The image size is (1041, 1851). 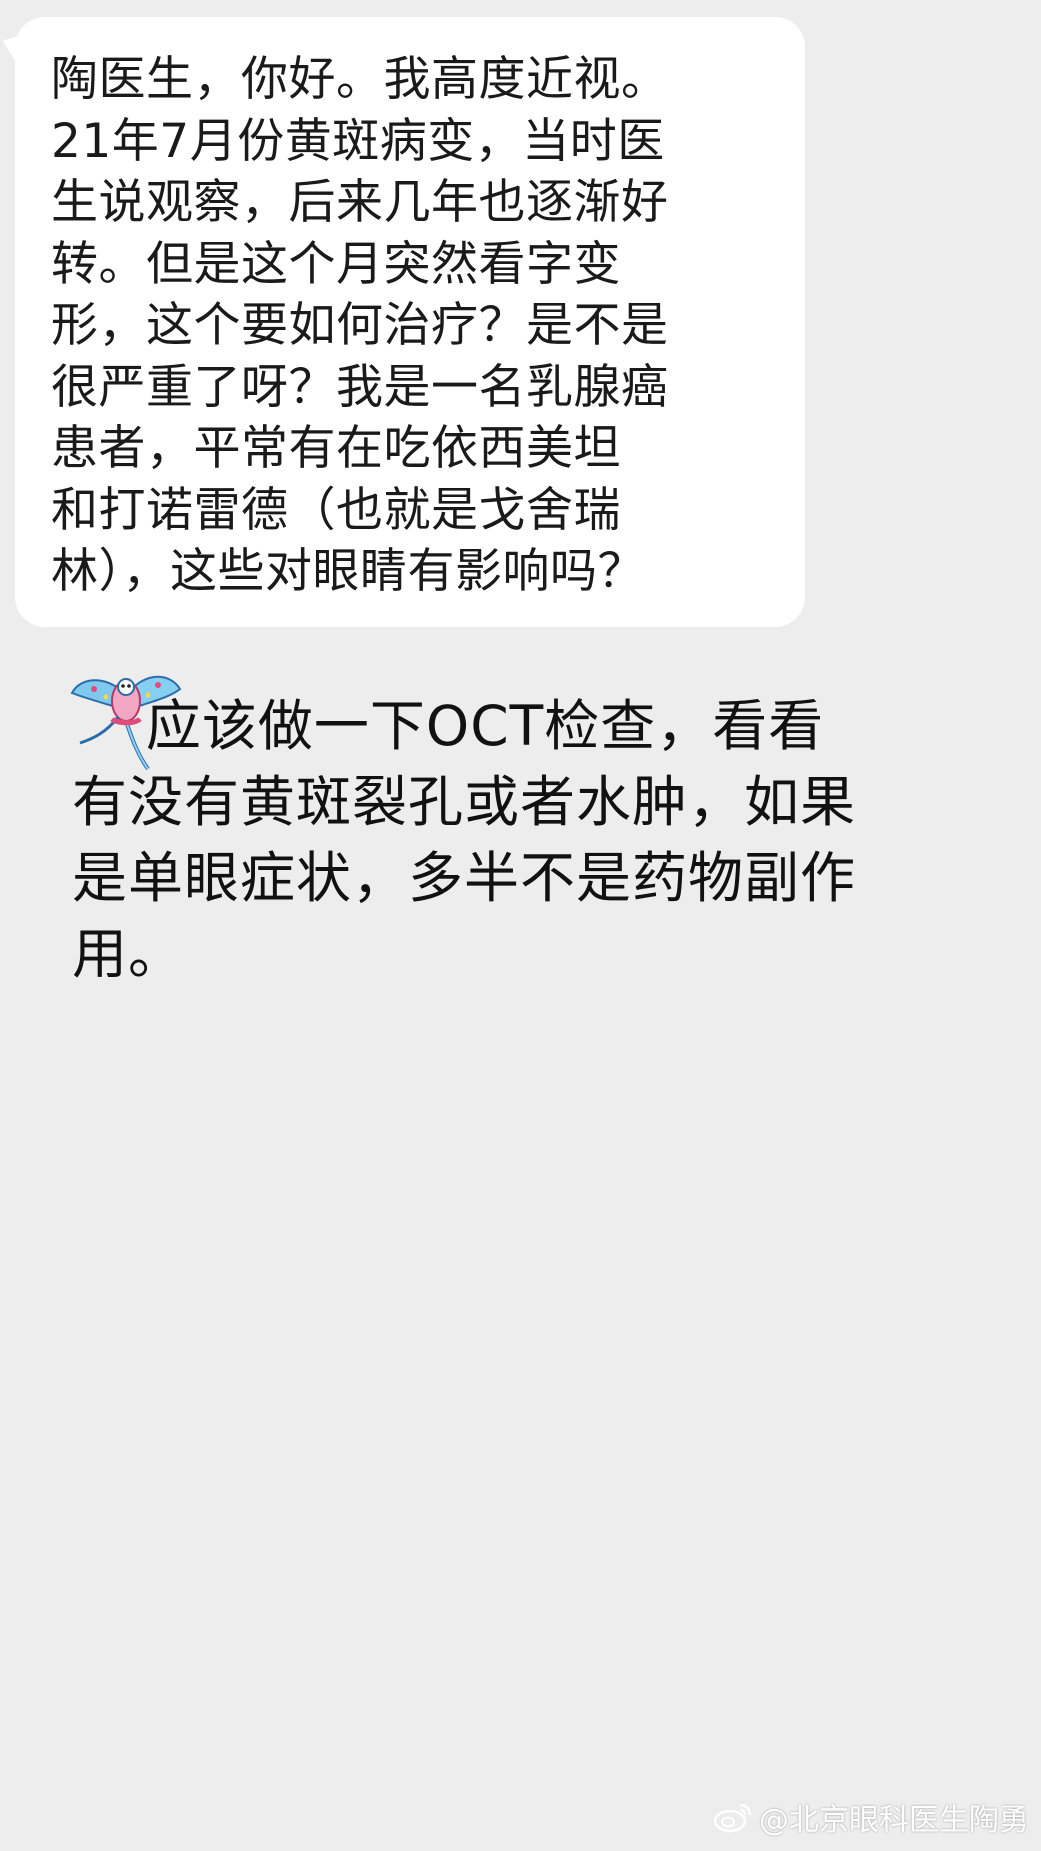 What do you see at coordinates (336, 510) in the screenshot?
I see `message-line: 和打诺雷德（也就是戈舍瑞` at bounding box center [336, 510].